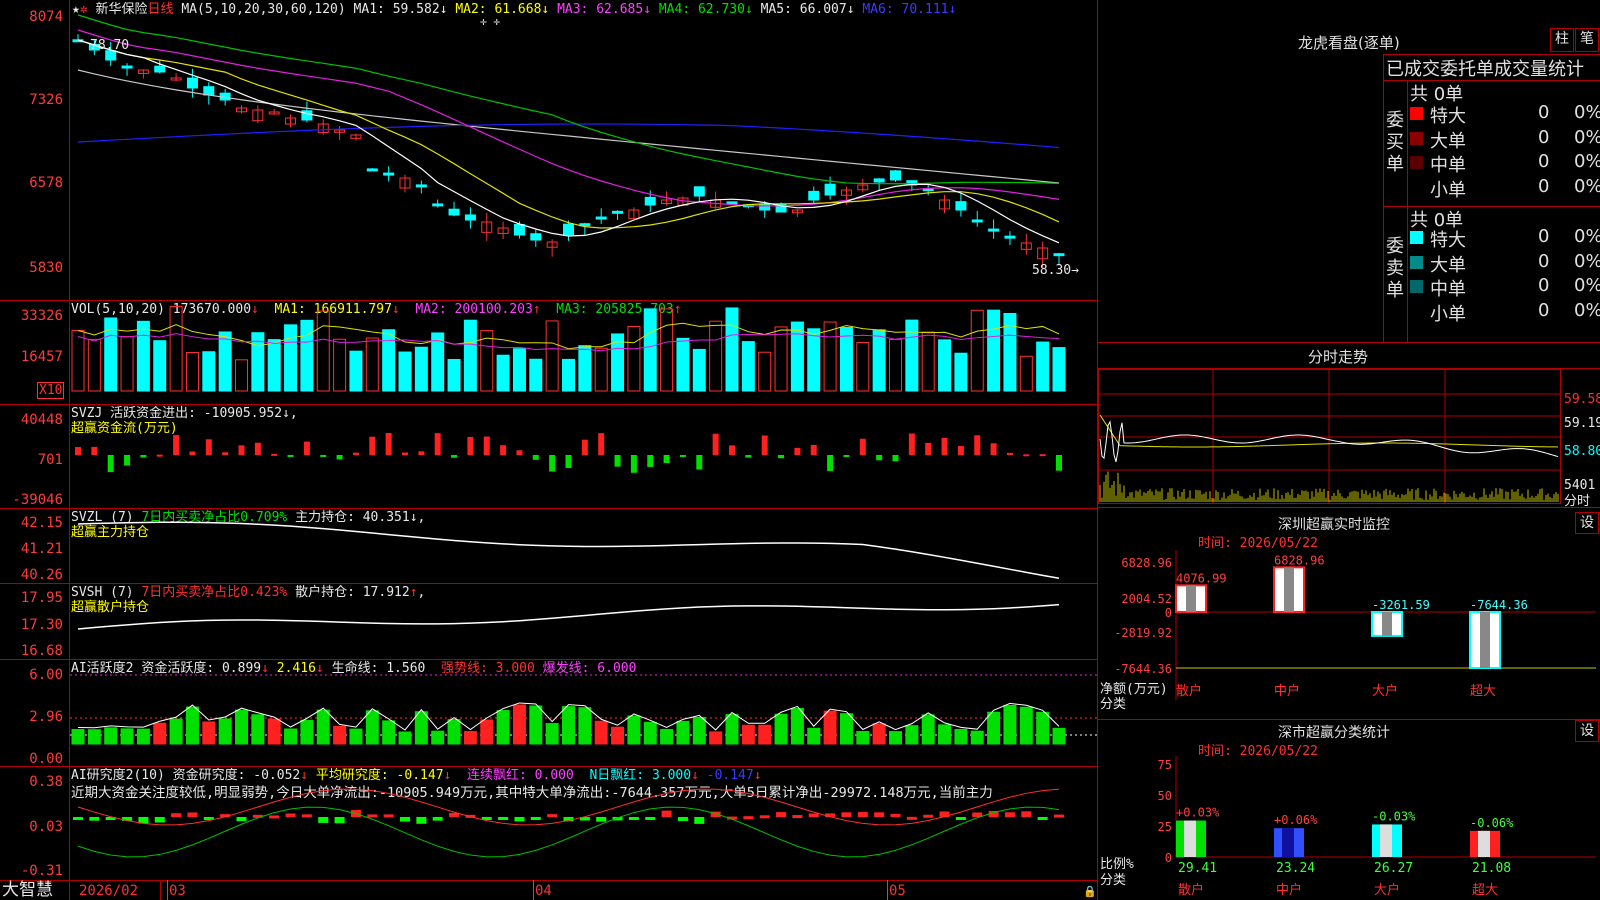 The height and width of the screenshot is (900, 1600). I want to click on order-type-label: 特大, so click(1448, 116).